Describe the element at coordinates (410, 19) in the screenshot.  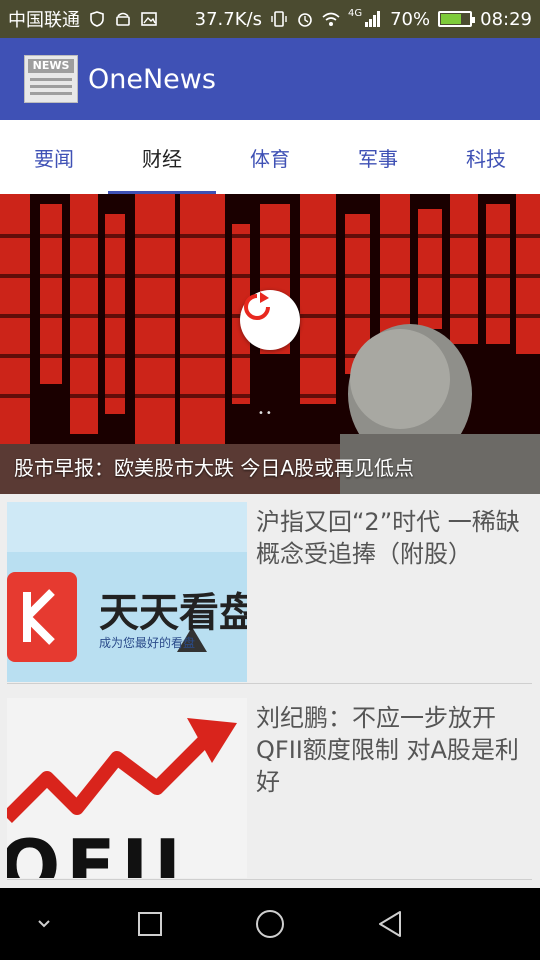
I see `battery-percent: 70%` at that location.